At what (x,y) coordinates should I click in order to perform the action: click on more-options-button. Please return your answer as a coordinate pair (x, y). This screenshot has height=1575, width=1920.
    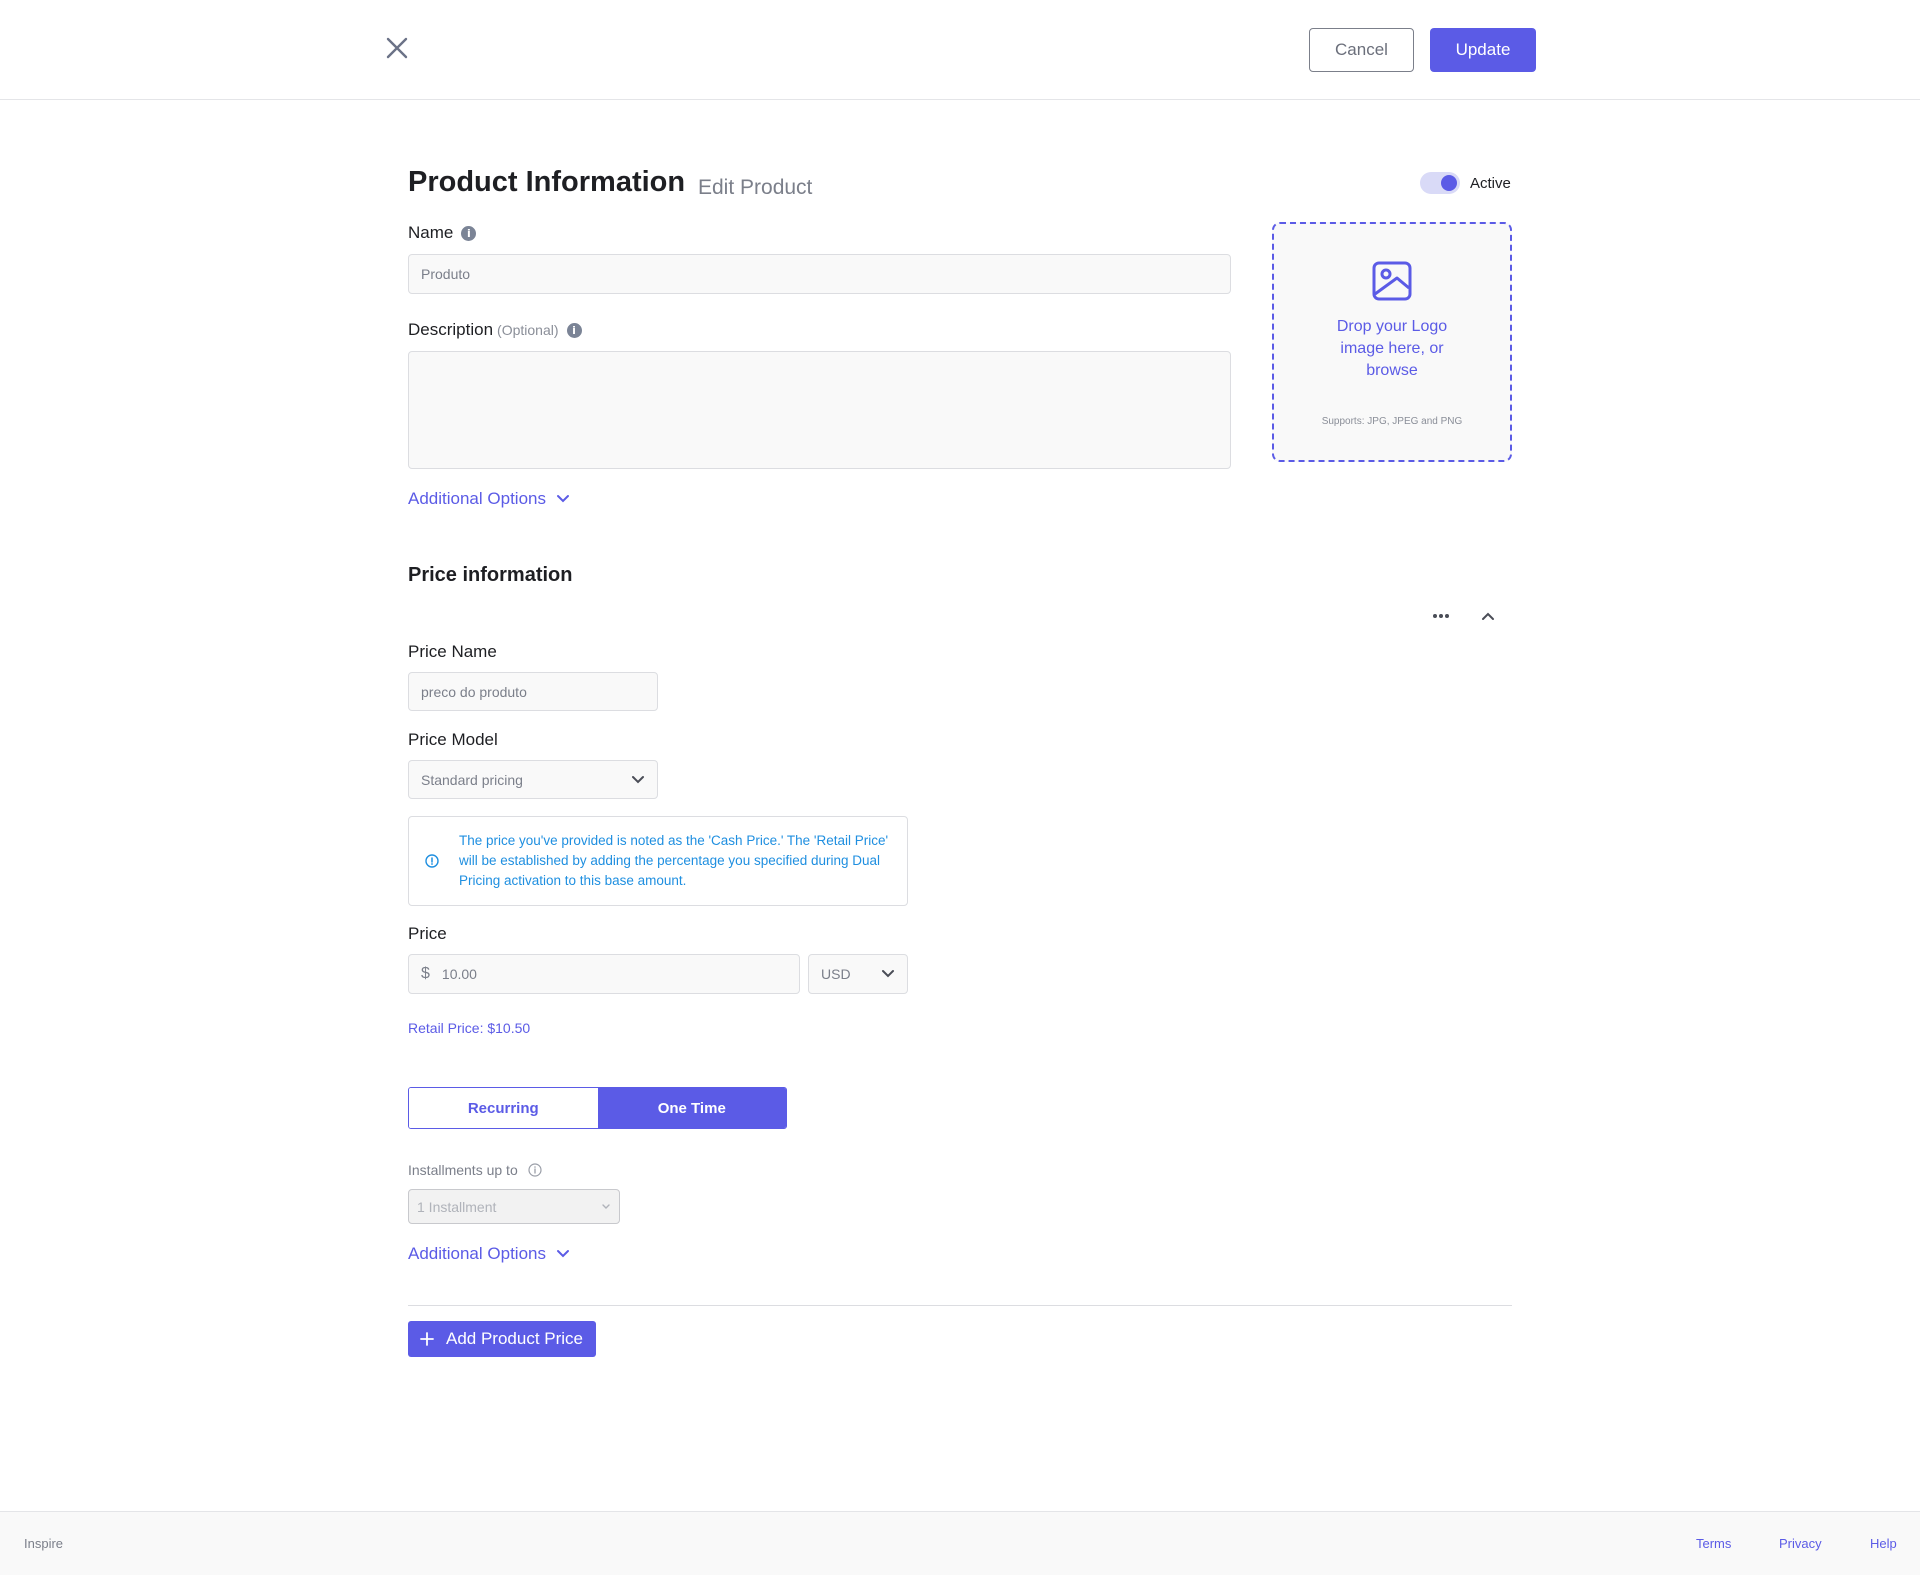
    Looking at the image, I should click on (1441, 616).